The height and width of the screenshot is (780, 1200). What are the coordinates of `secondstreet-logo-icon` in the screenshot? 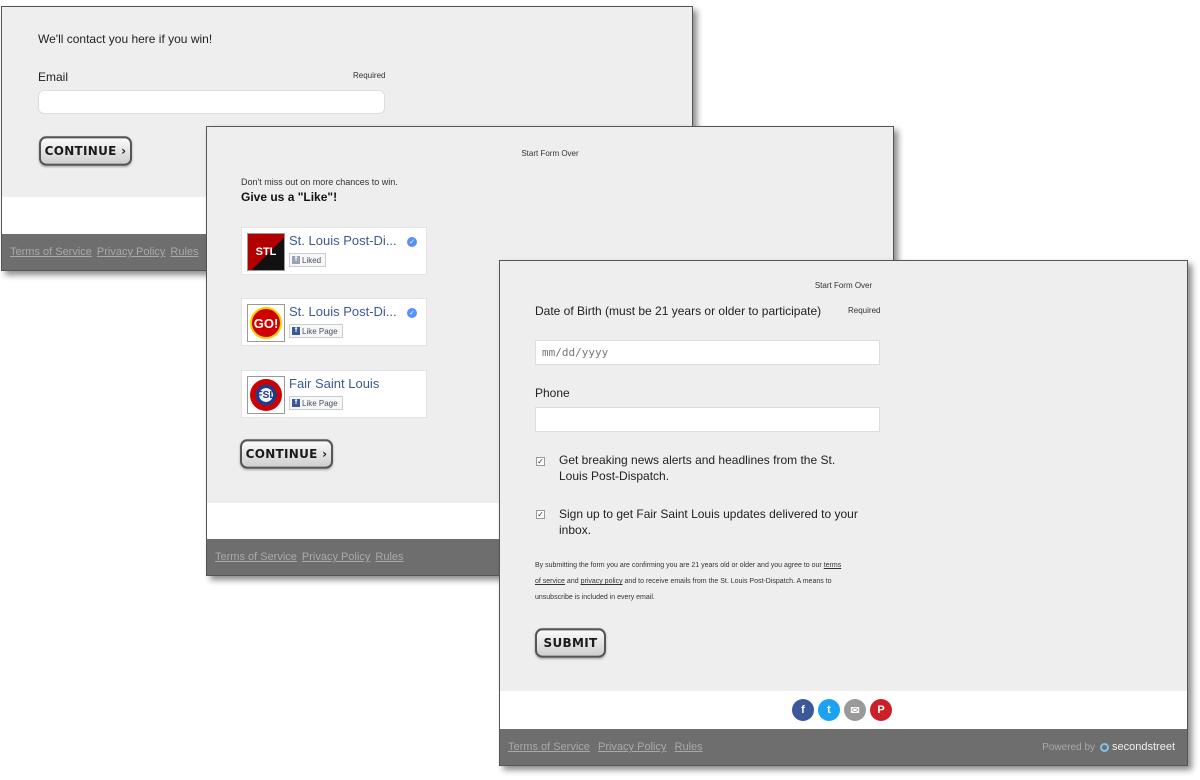 It's located at (1105, 747).